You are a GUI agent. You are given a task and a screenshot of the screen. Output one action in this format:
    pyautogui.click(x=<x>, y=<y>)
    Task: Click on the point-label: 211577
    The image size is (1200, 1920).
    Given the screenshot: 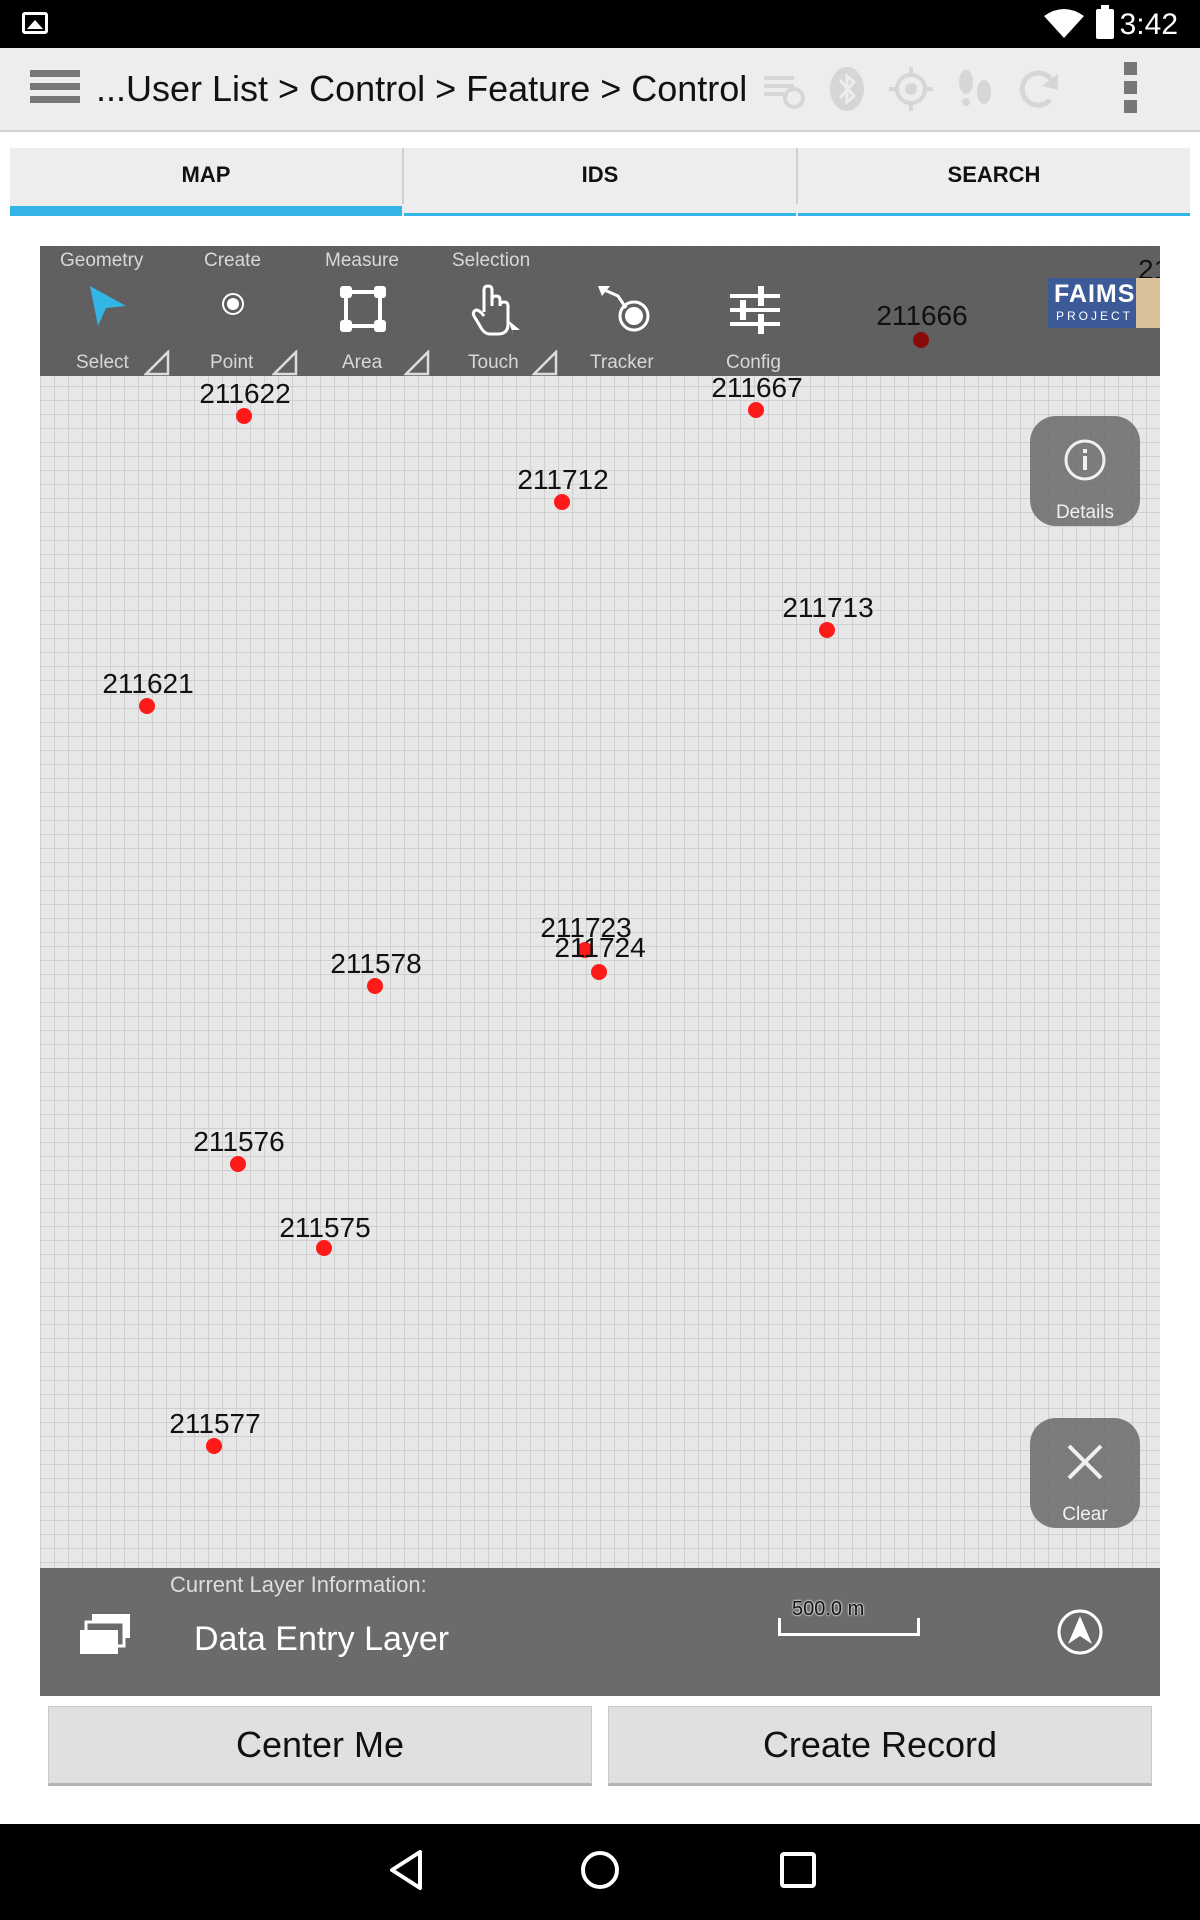 What is the action you would take?
    pyautogui.click(x=215, y=1423)
    